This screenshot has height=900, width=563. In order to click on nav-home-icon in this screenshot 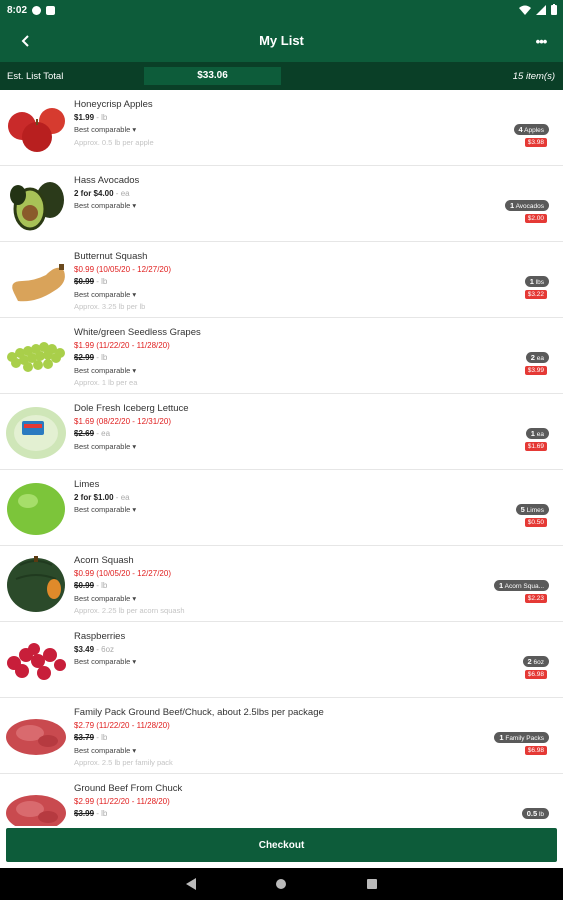, I will do `click(281, 884)`.